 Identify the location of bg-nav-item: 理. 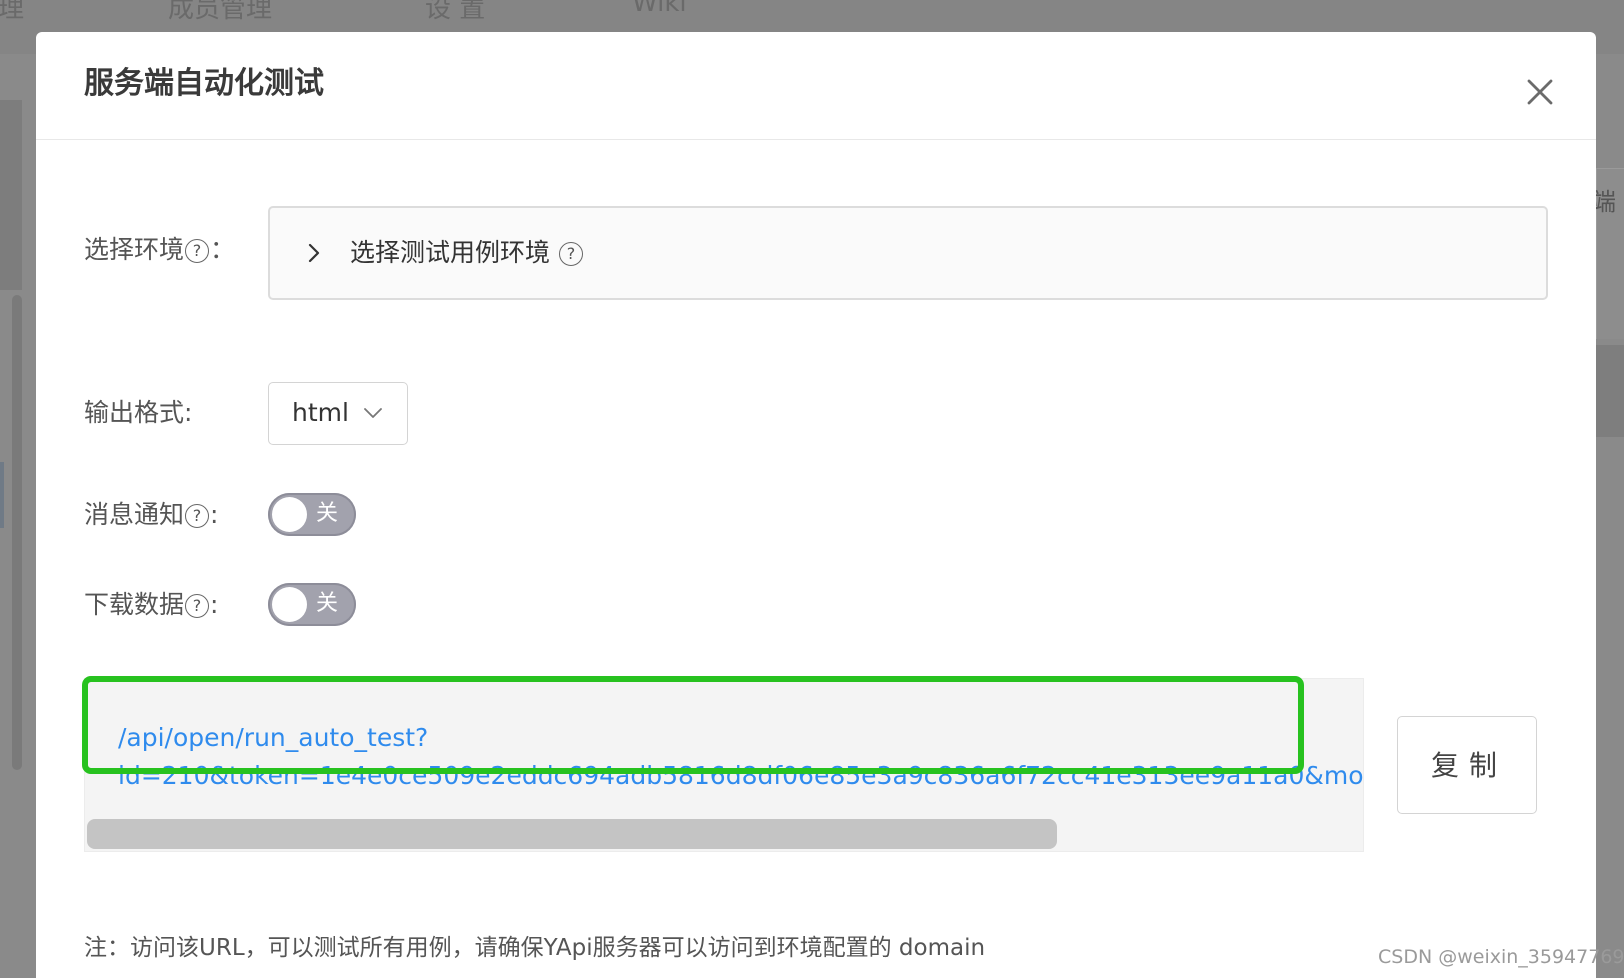
(12, 12).